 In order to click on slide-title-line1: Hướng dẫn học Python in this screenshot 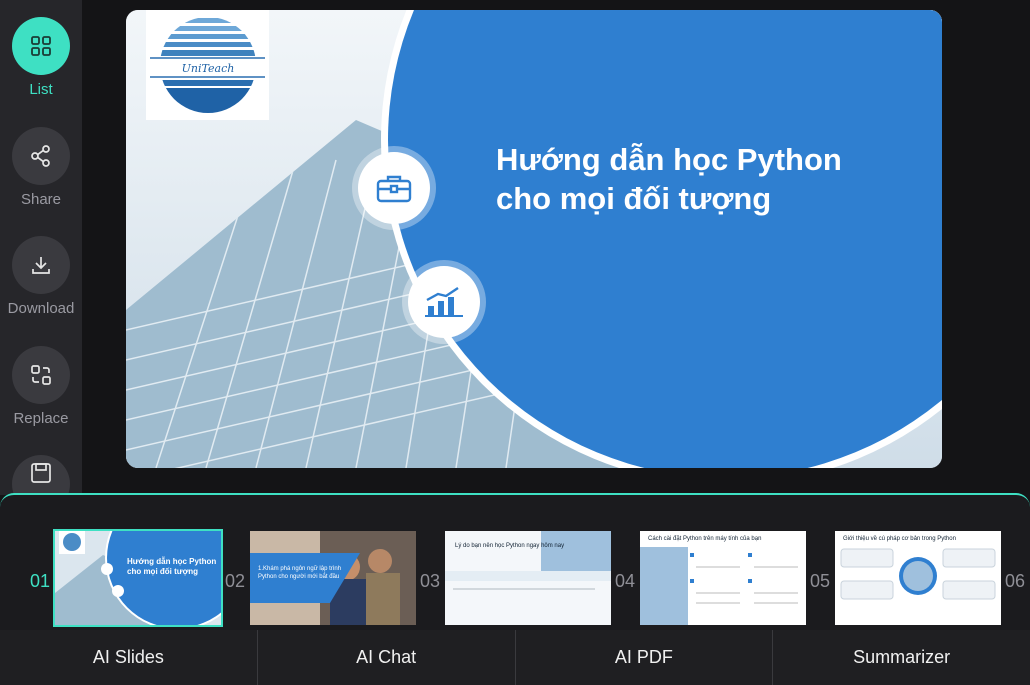, I will do `click(669, 159)`.